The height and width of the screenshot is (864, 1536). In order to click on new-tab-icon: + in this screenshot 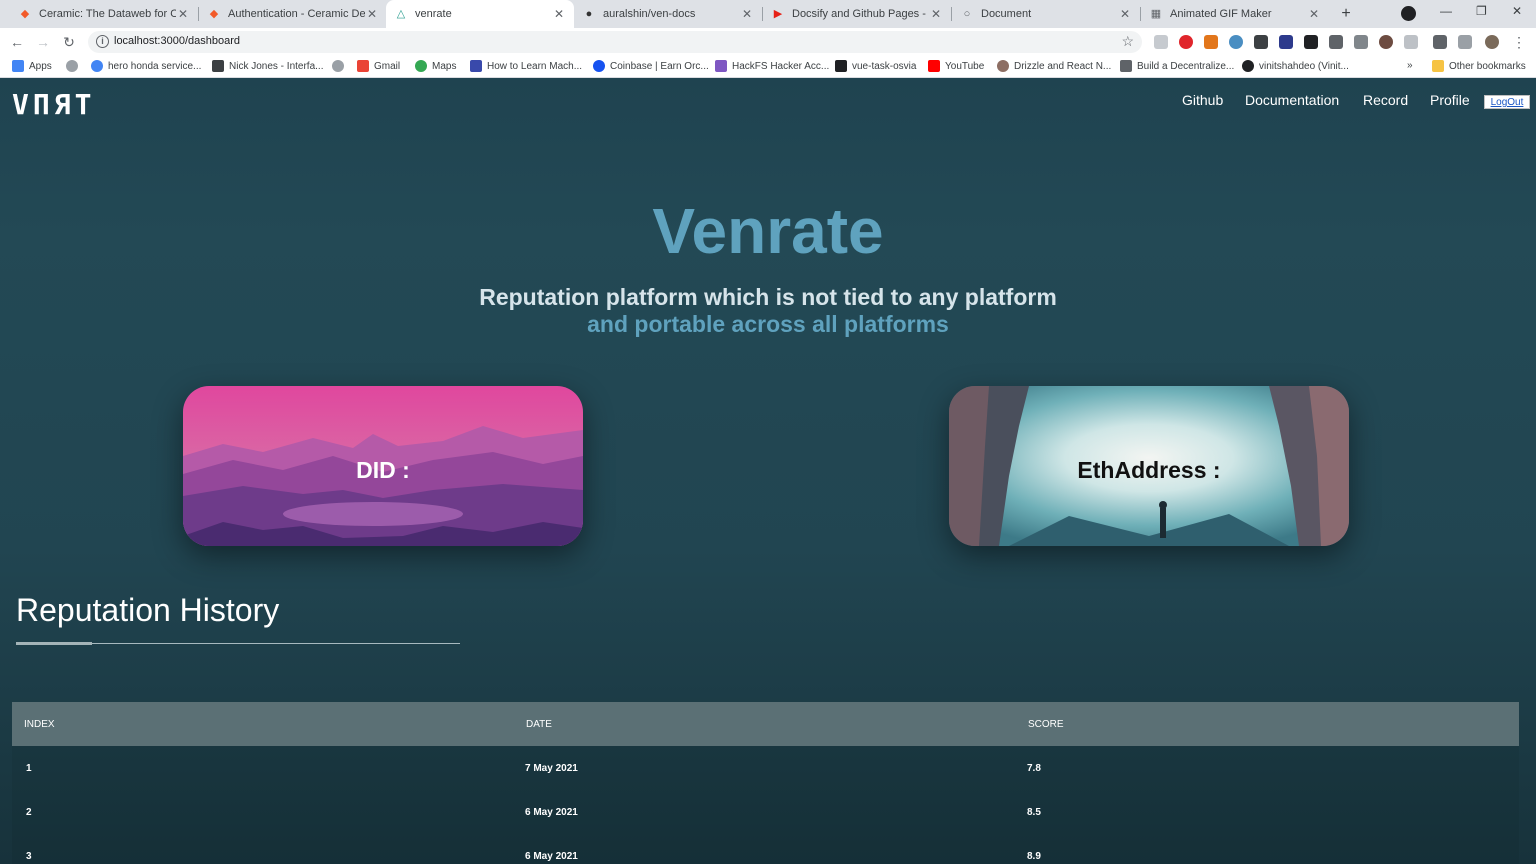, I will do `click(1346, 14)`.